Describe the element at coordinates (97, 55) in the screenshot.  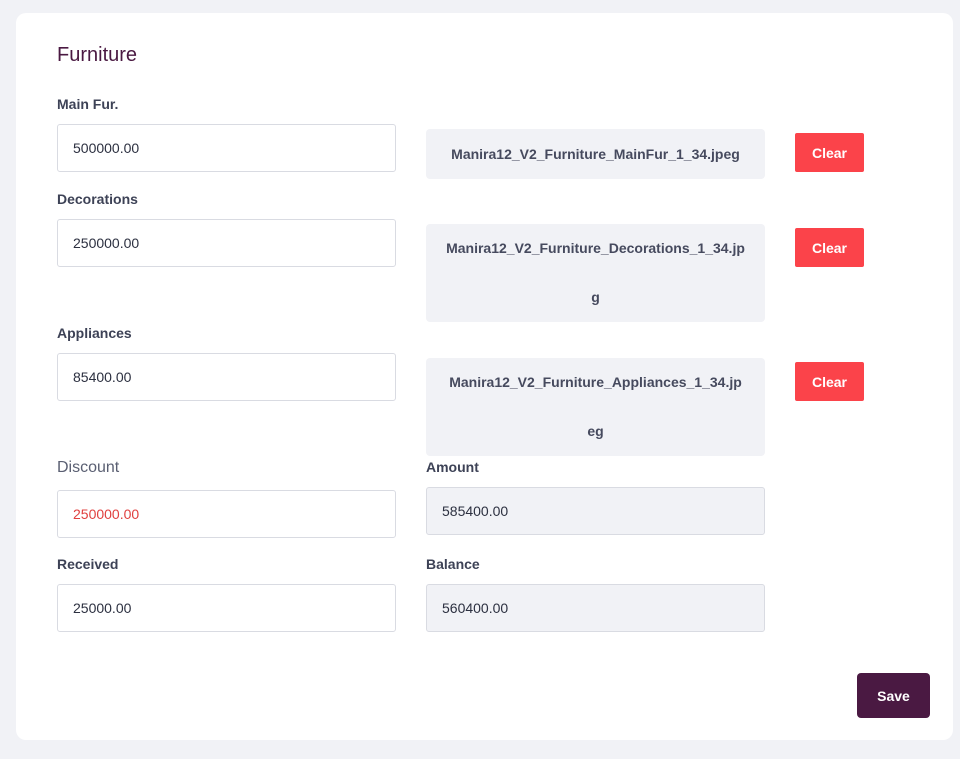
I see `section-title: Furniture` at that location.